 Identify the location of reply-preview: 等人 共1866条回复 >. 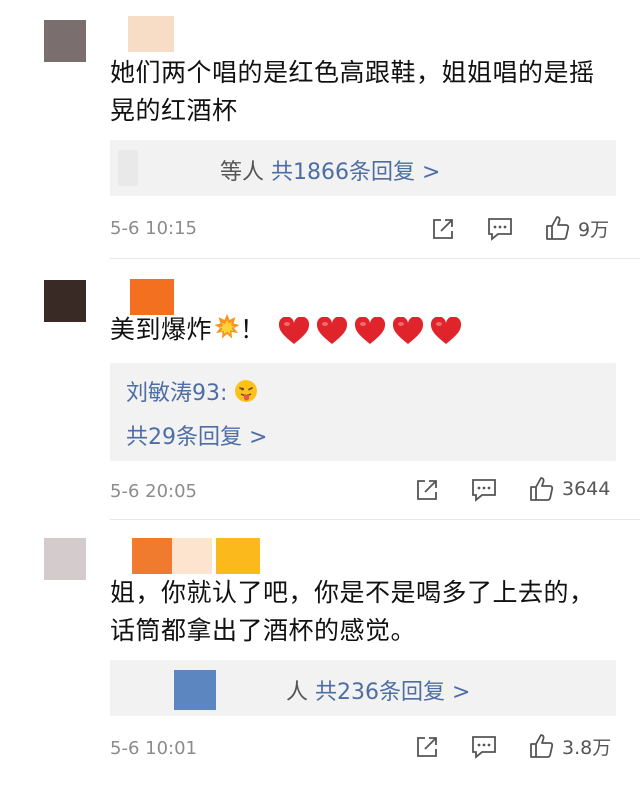
(363, 168).